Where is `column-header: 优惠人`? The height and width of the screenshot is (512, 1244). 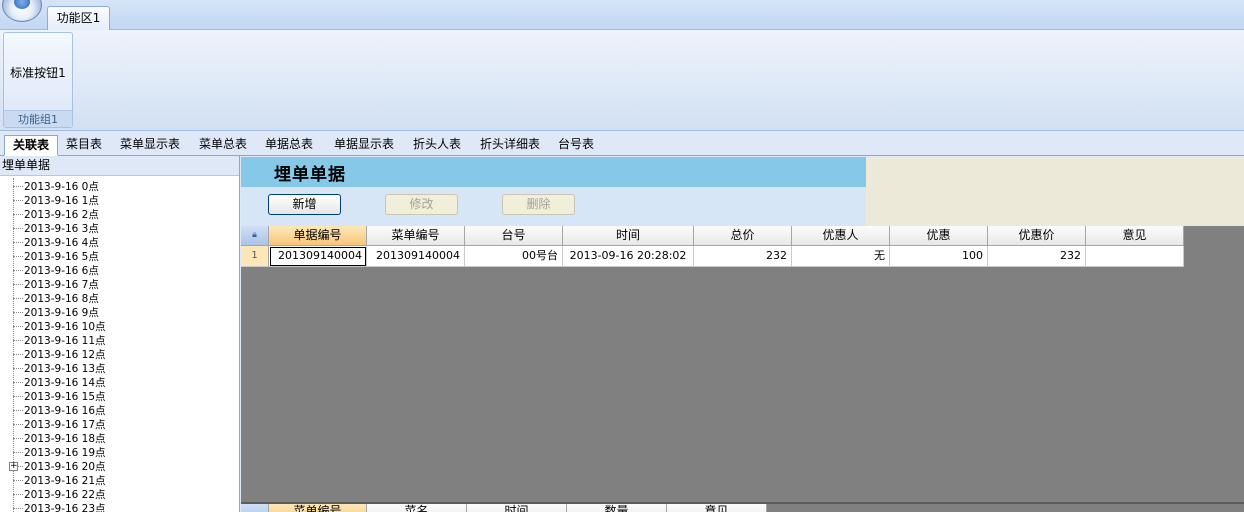
column-header: 优惠人 is located at coordinates (841, 236).